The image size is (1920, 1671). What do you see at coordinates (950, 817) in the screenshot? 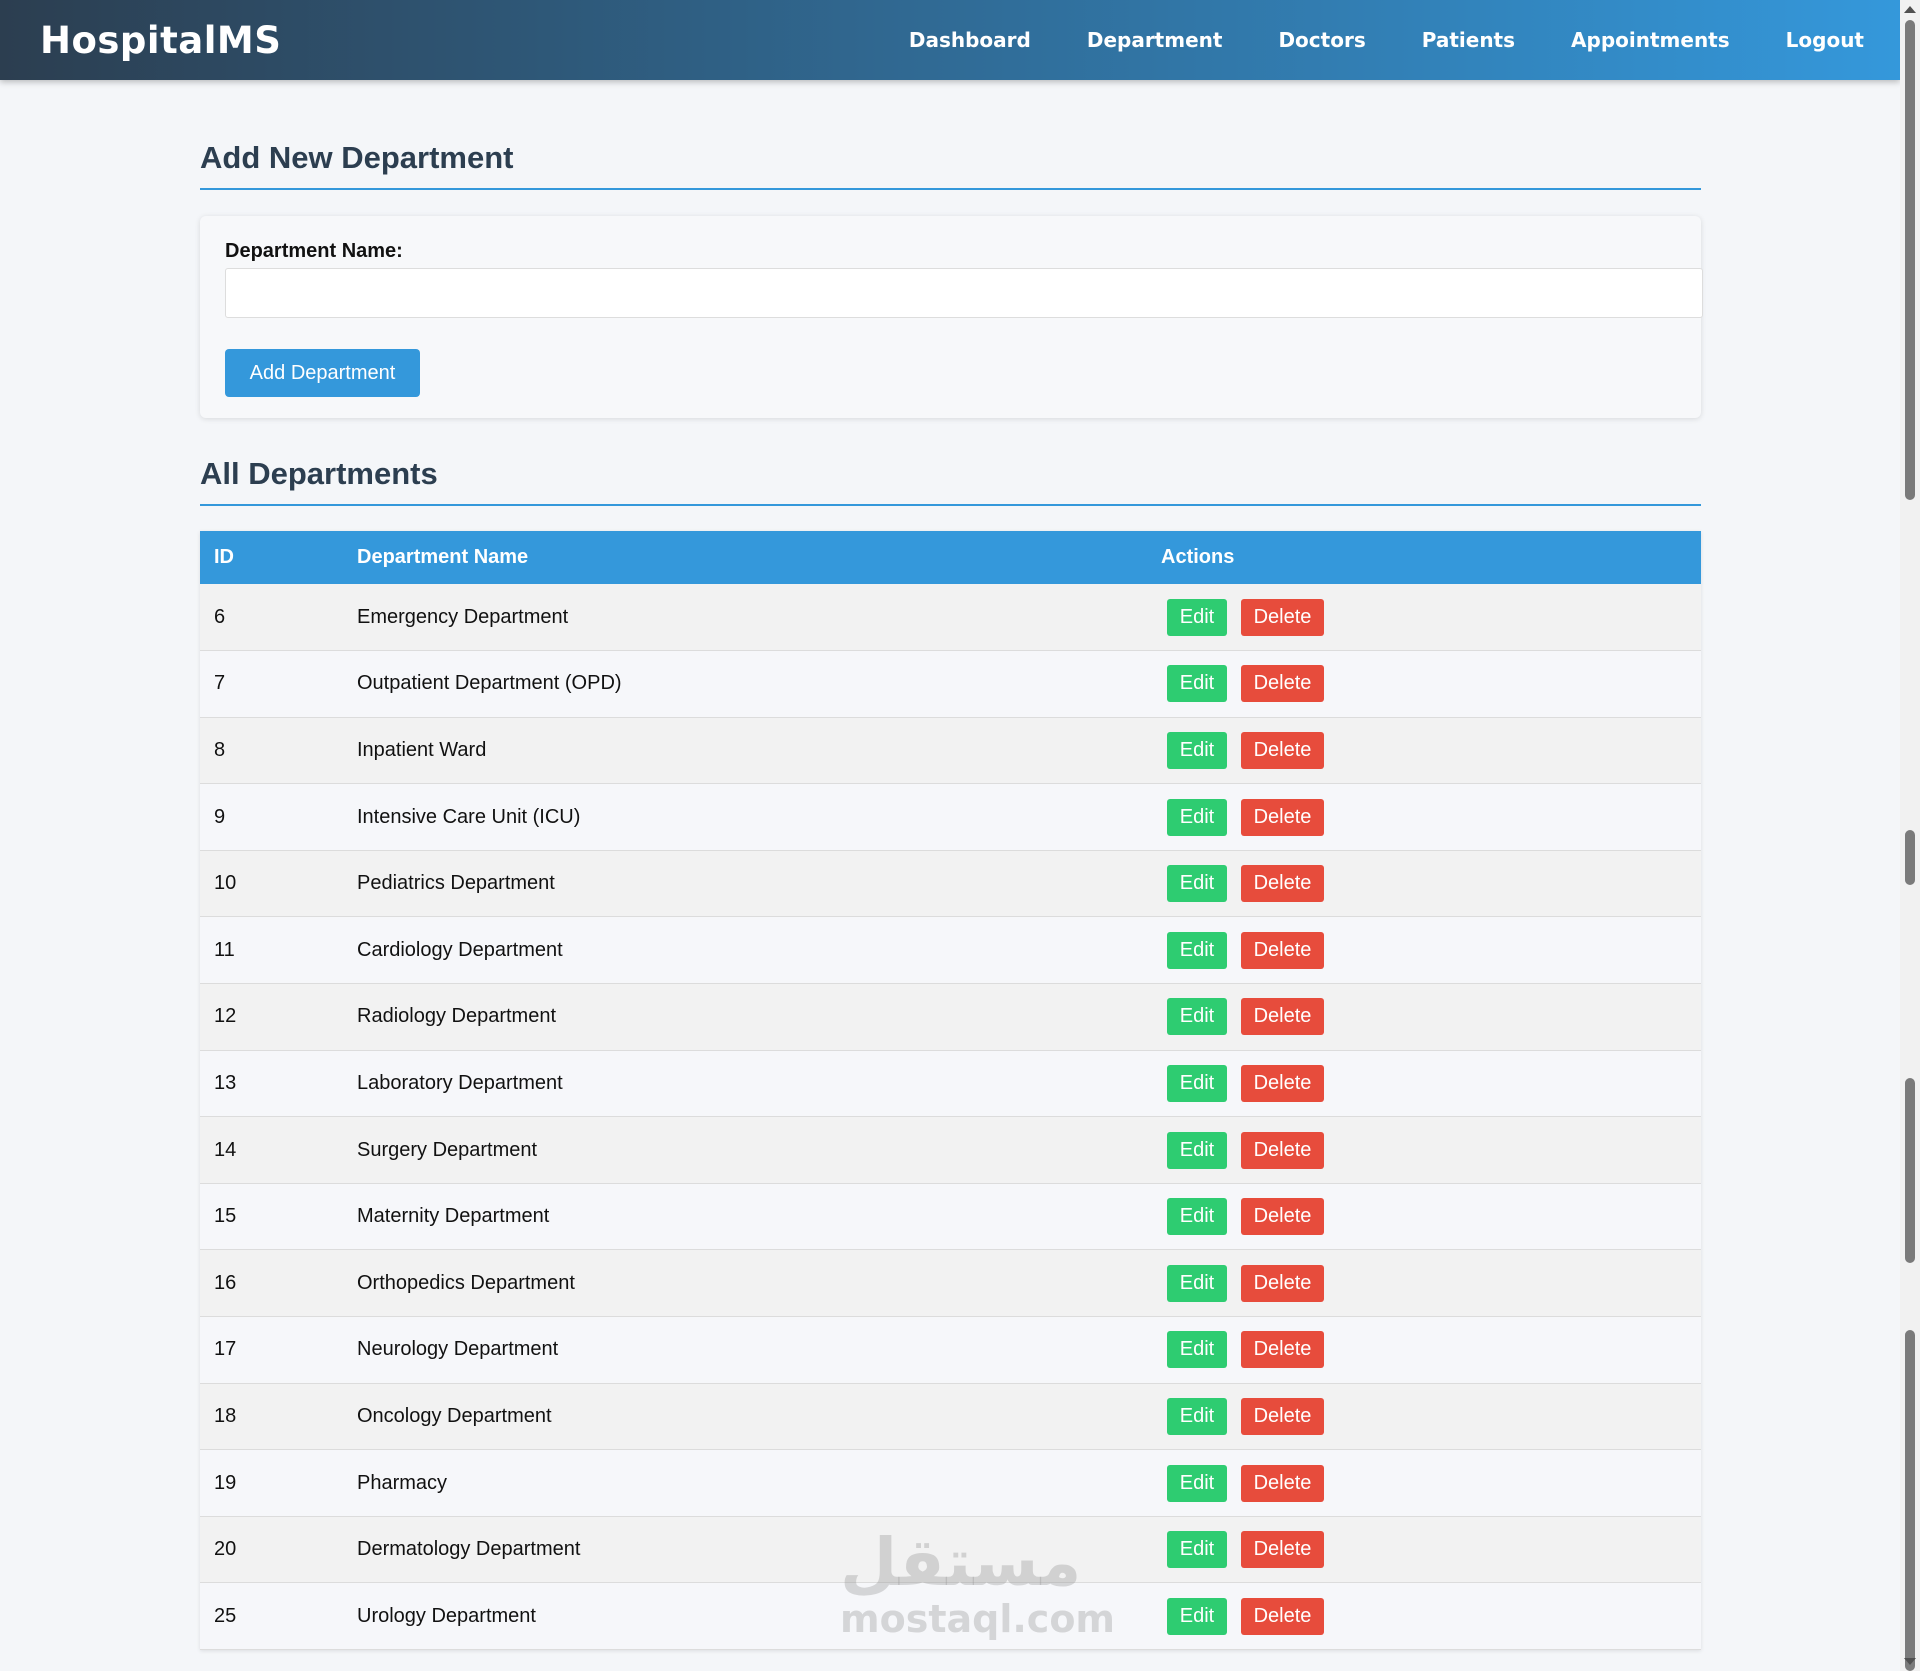
I see `table-row: 9 Intensive Care Unit (ICU) Edit Delete` at bounding box center [950, 817].